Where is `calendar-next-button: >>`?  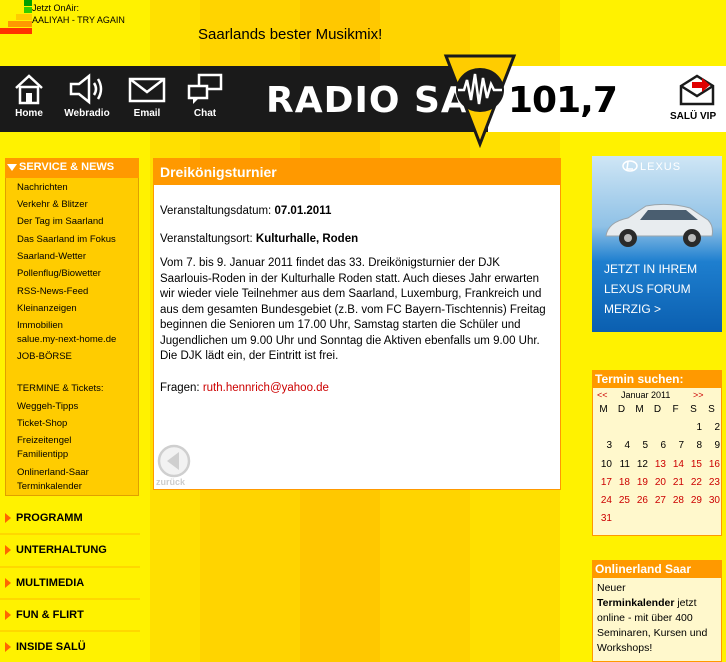
calendar-next-button: >> is located at coordinates (698, 395).